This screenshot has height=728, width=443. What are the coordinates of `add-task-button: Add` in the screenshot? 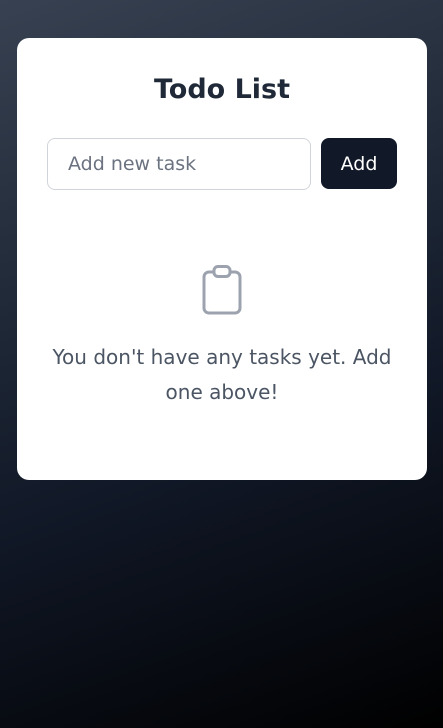 It's located at (359, 163).